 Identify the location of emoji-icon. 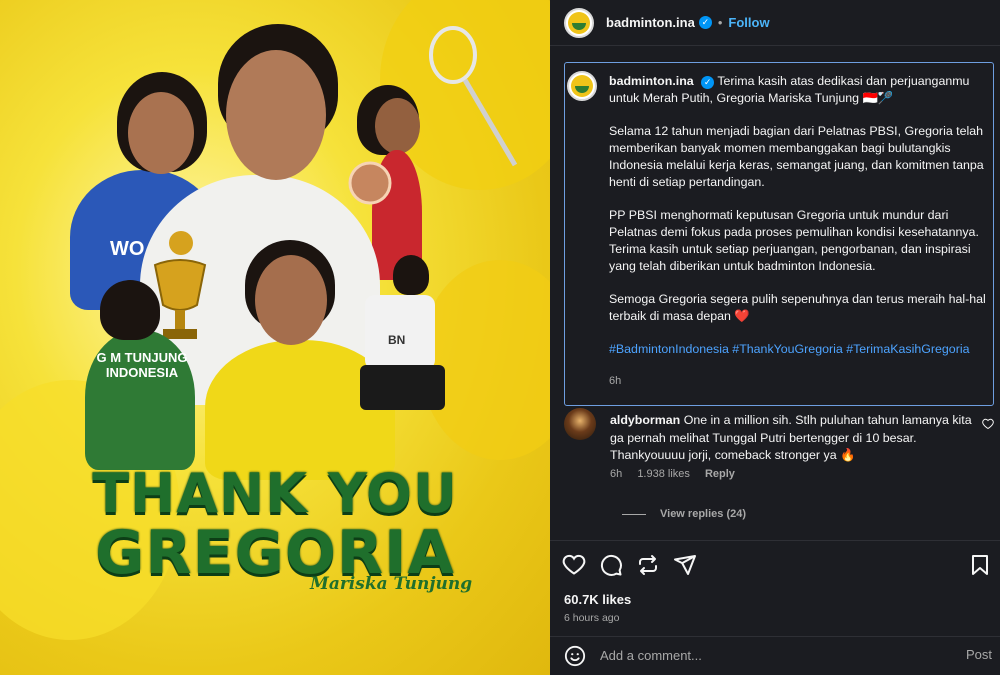
(575, 656).